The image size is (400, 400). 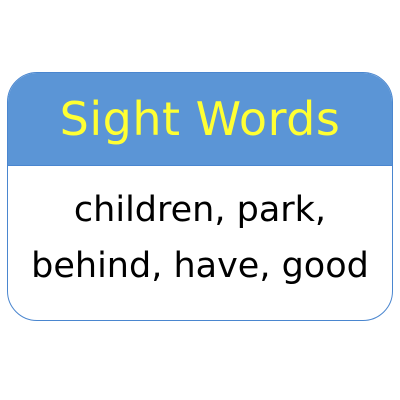 I want to click on word-line-2: behind, have, good, so click(x=200, y=266).